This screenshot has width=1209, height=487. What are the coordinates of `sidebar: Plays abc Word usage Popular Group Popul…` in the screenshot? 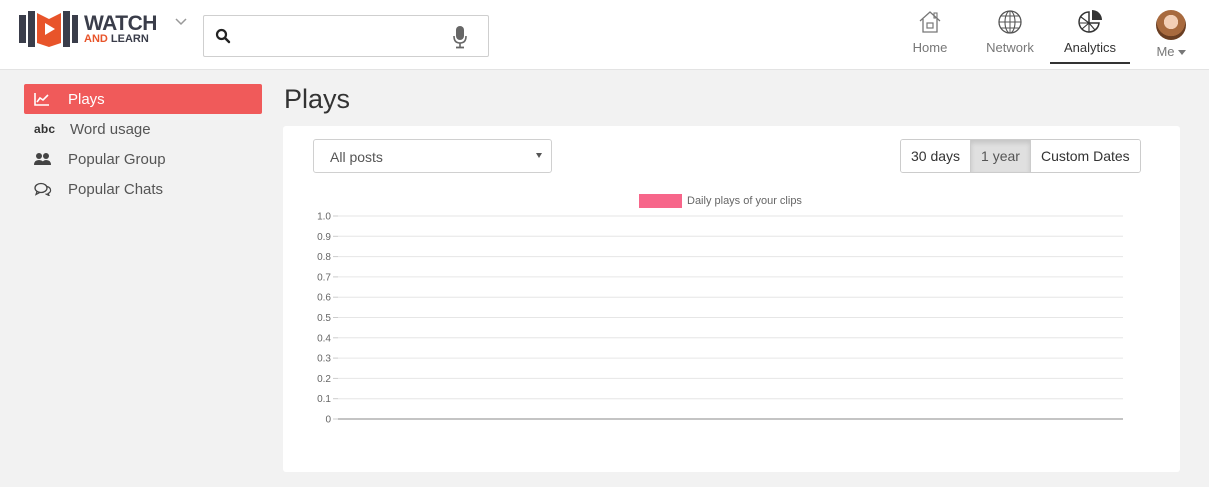 It's located at (143, 144).